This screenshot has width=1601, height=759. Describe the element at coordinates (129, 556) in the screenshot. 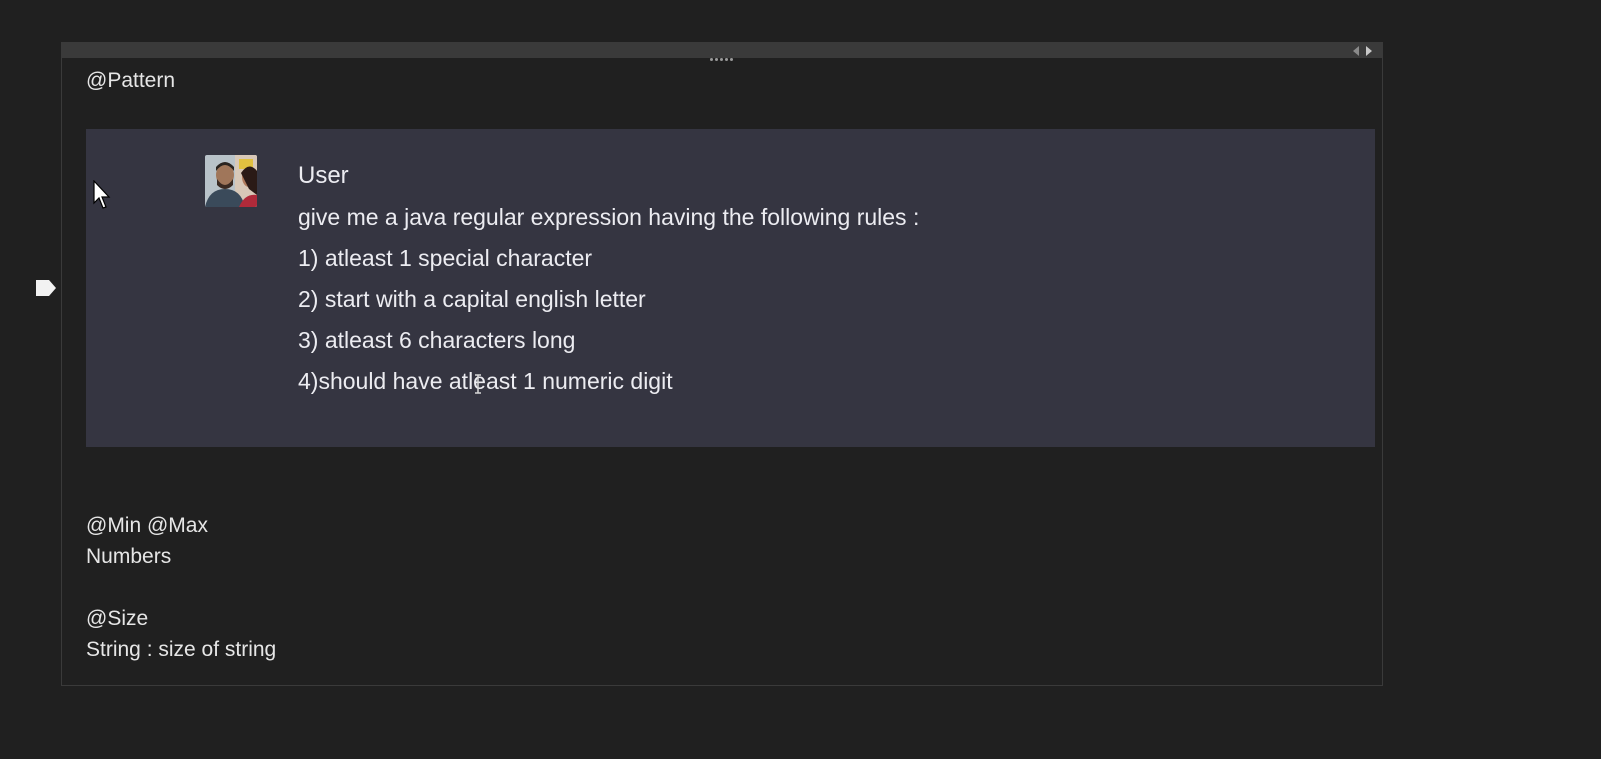

I see `min-max-desc: Numbers` at that location.